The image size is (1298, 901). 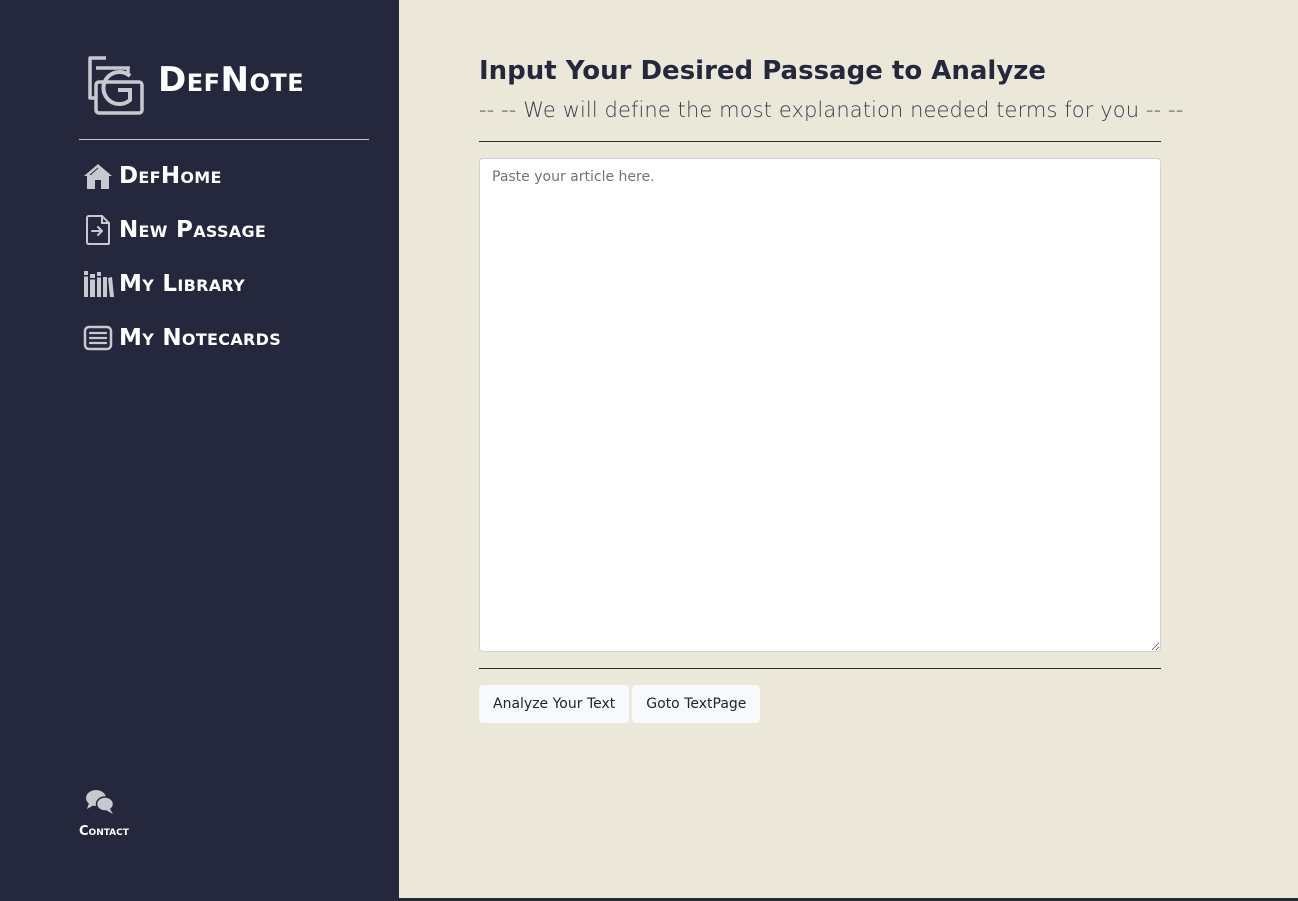 What do you see at coordinates (224, 139) in the screenshot?
I see `sidebar-divider` at bounding box center [224, 139].